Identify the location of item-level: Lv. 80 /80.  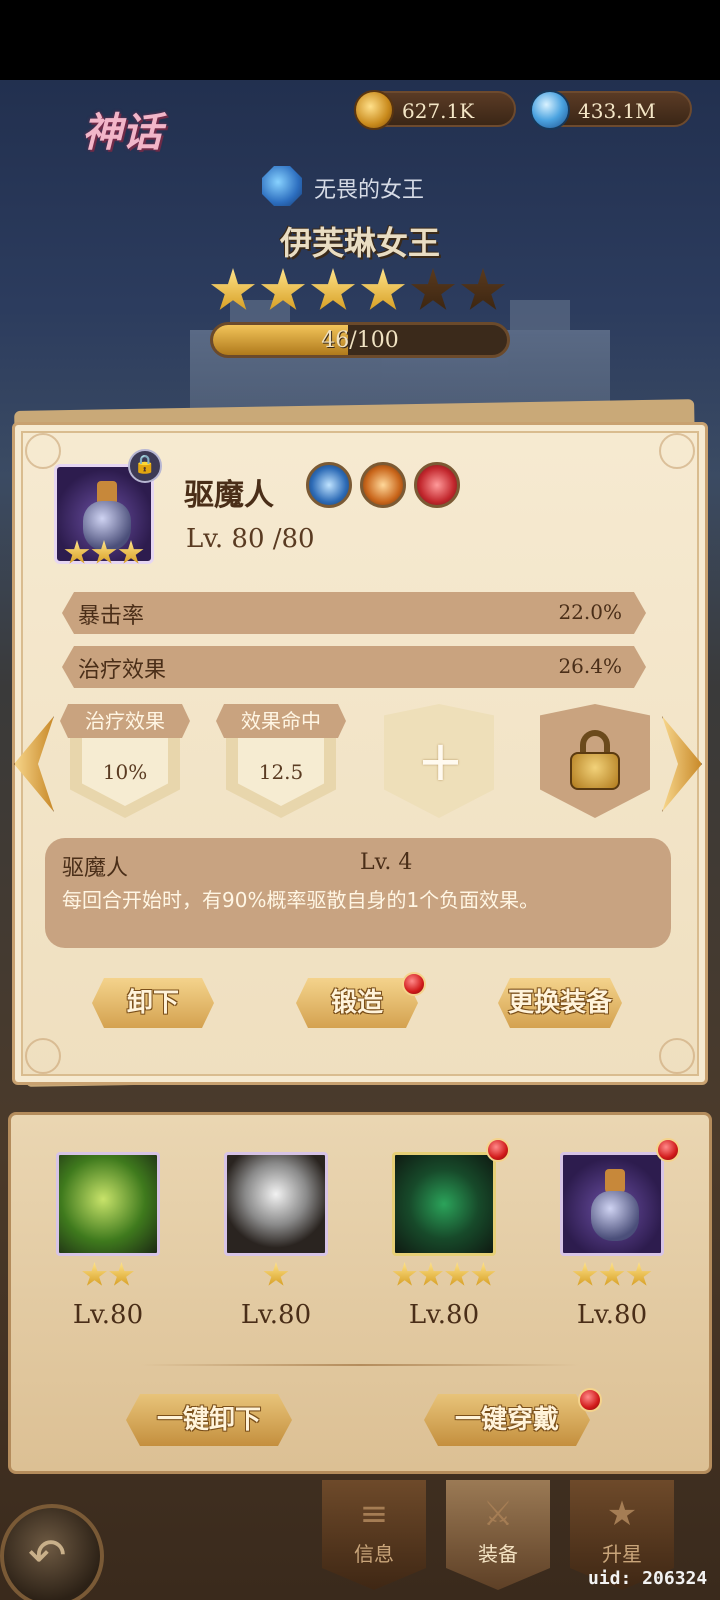
(250, 539).